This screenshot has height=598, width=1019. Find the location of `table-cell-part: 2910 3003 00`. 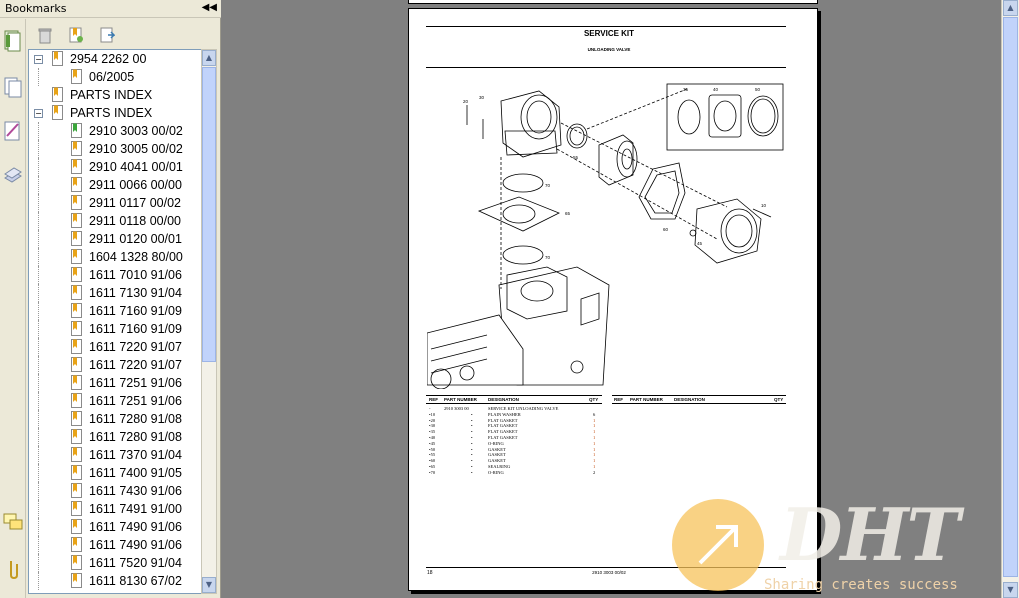

table-cell-part: 2910 3003 00 is located at coordinates (456, 408).